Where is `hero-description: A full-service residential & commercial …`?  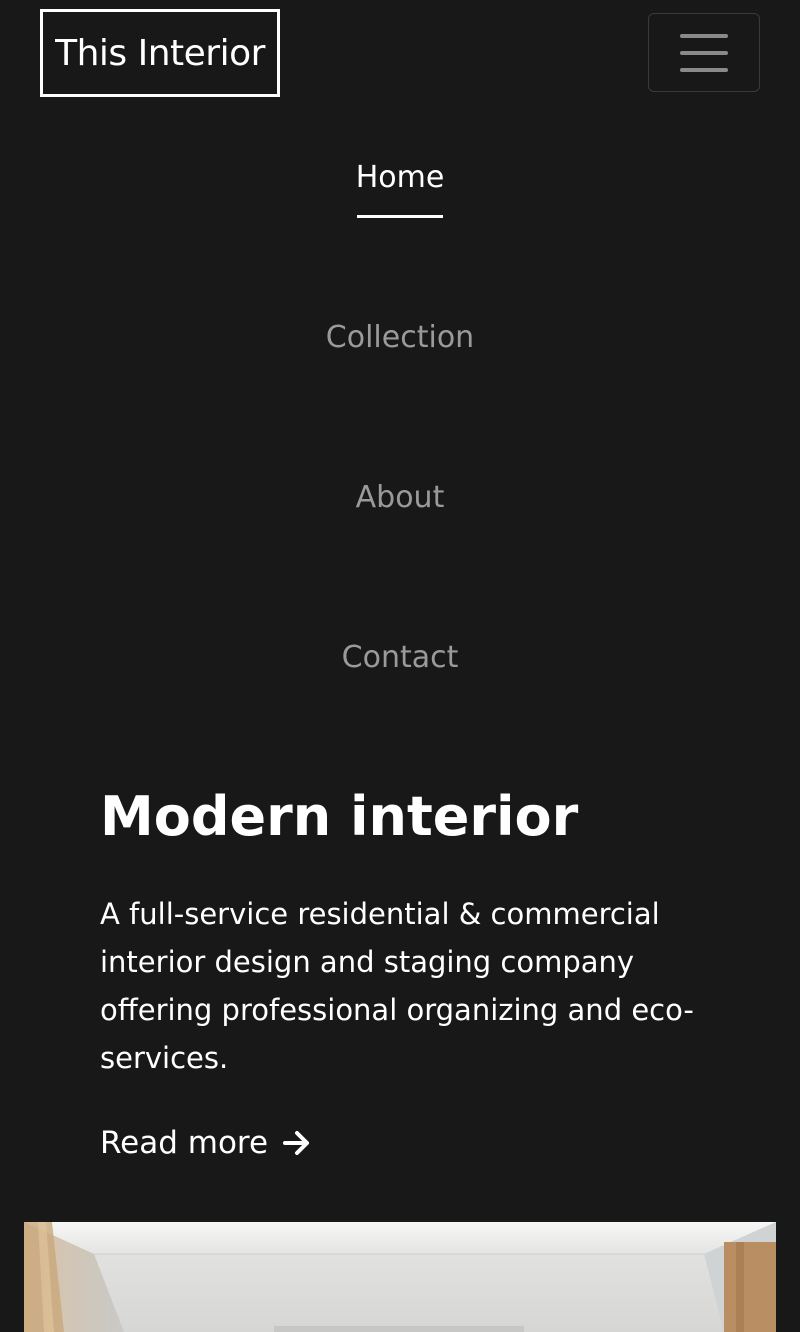
hero-description: A full-service residential & commercial … is located at coordinates (397, 986).